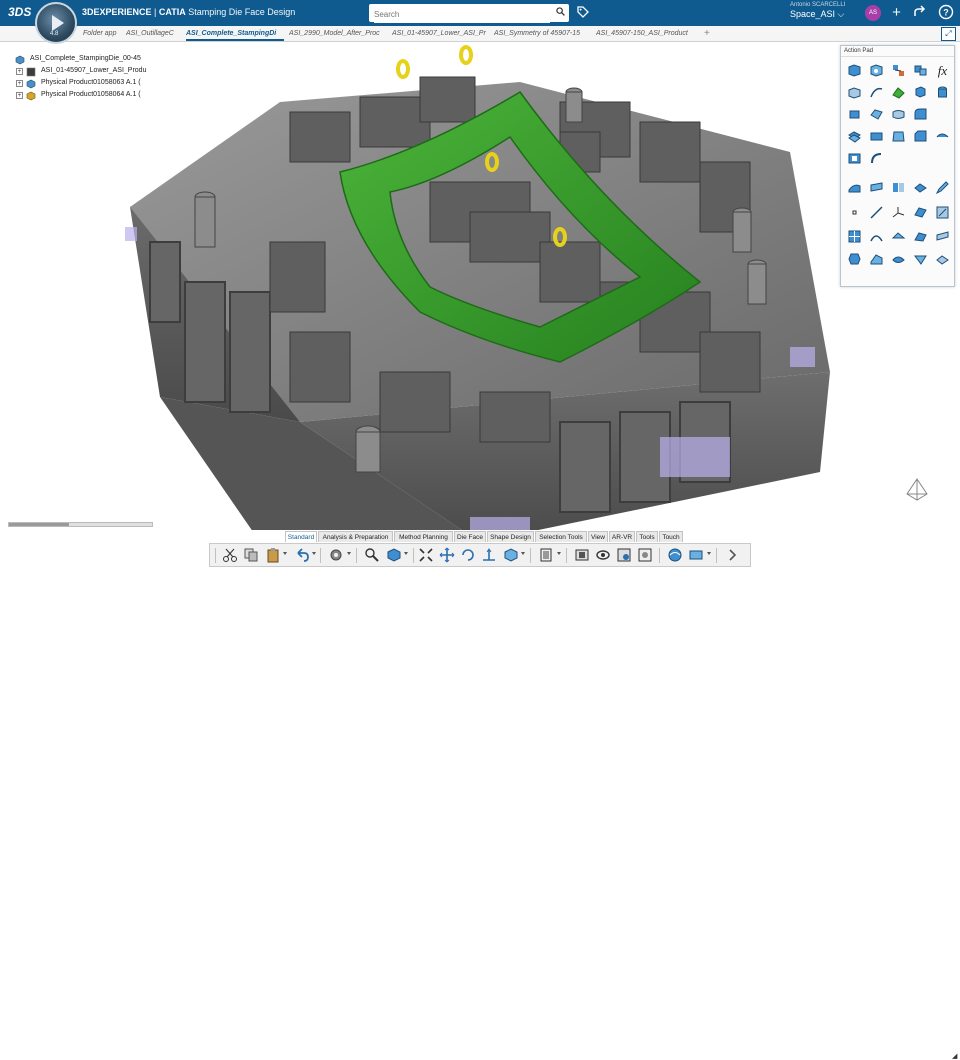  I want to click on tab-view: View, so click(598, 536).